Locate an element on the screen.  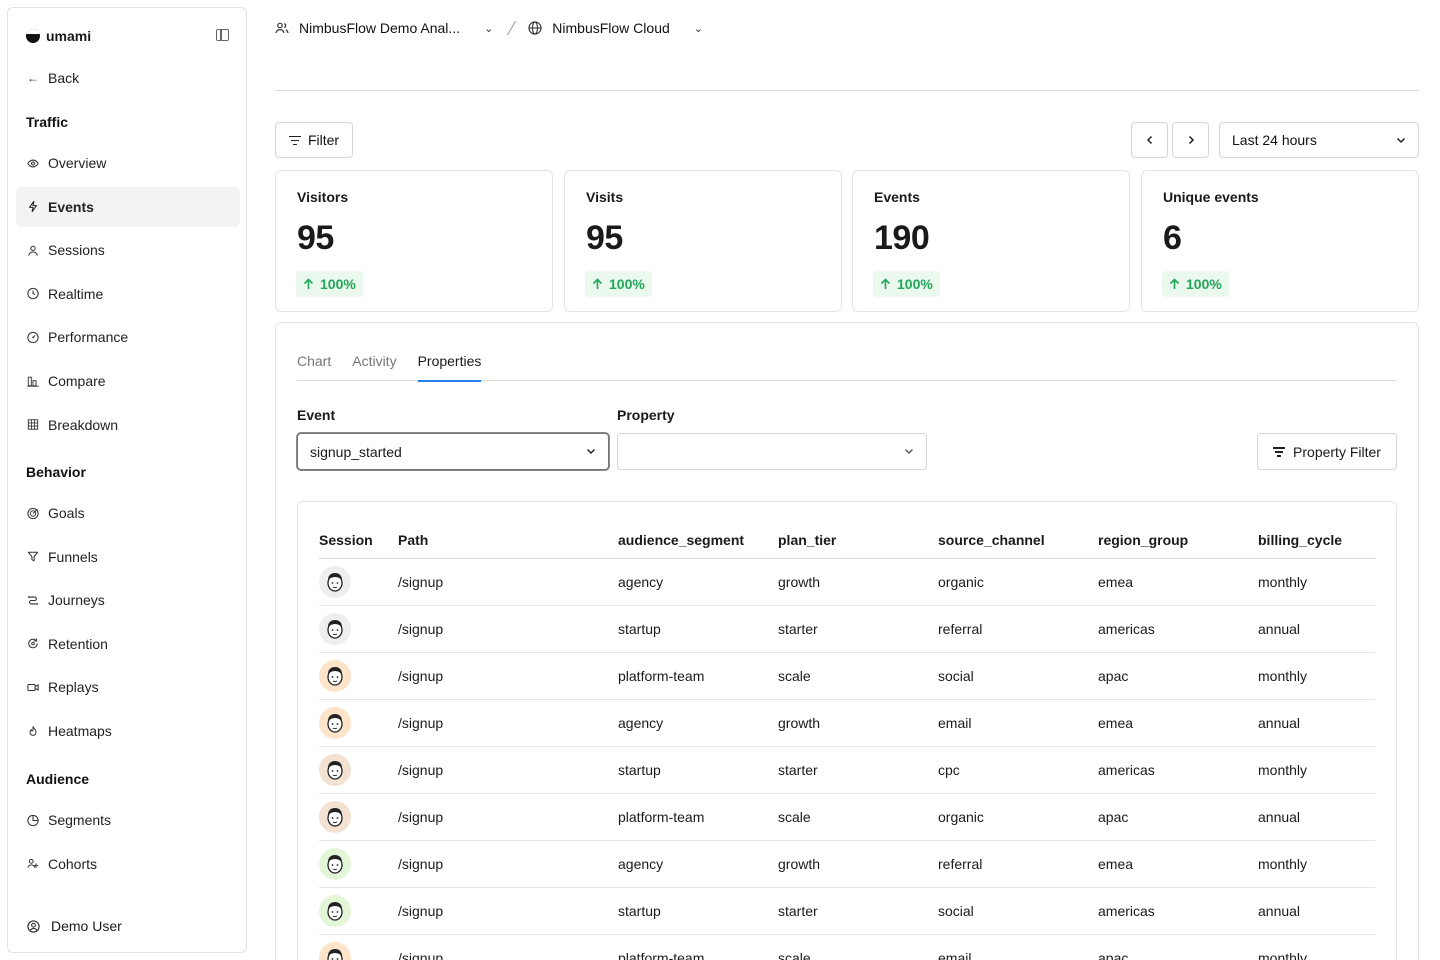
user-circle-icon is located at coordinates (33, 926).